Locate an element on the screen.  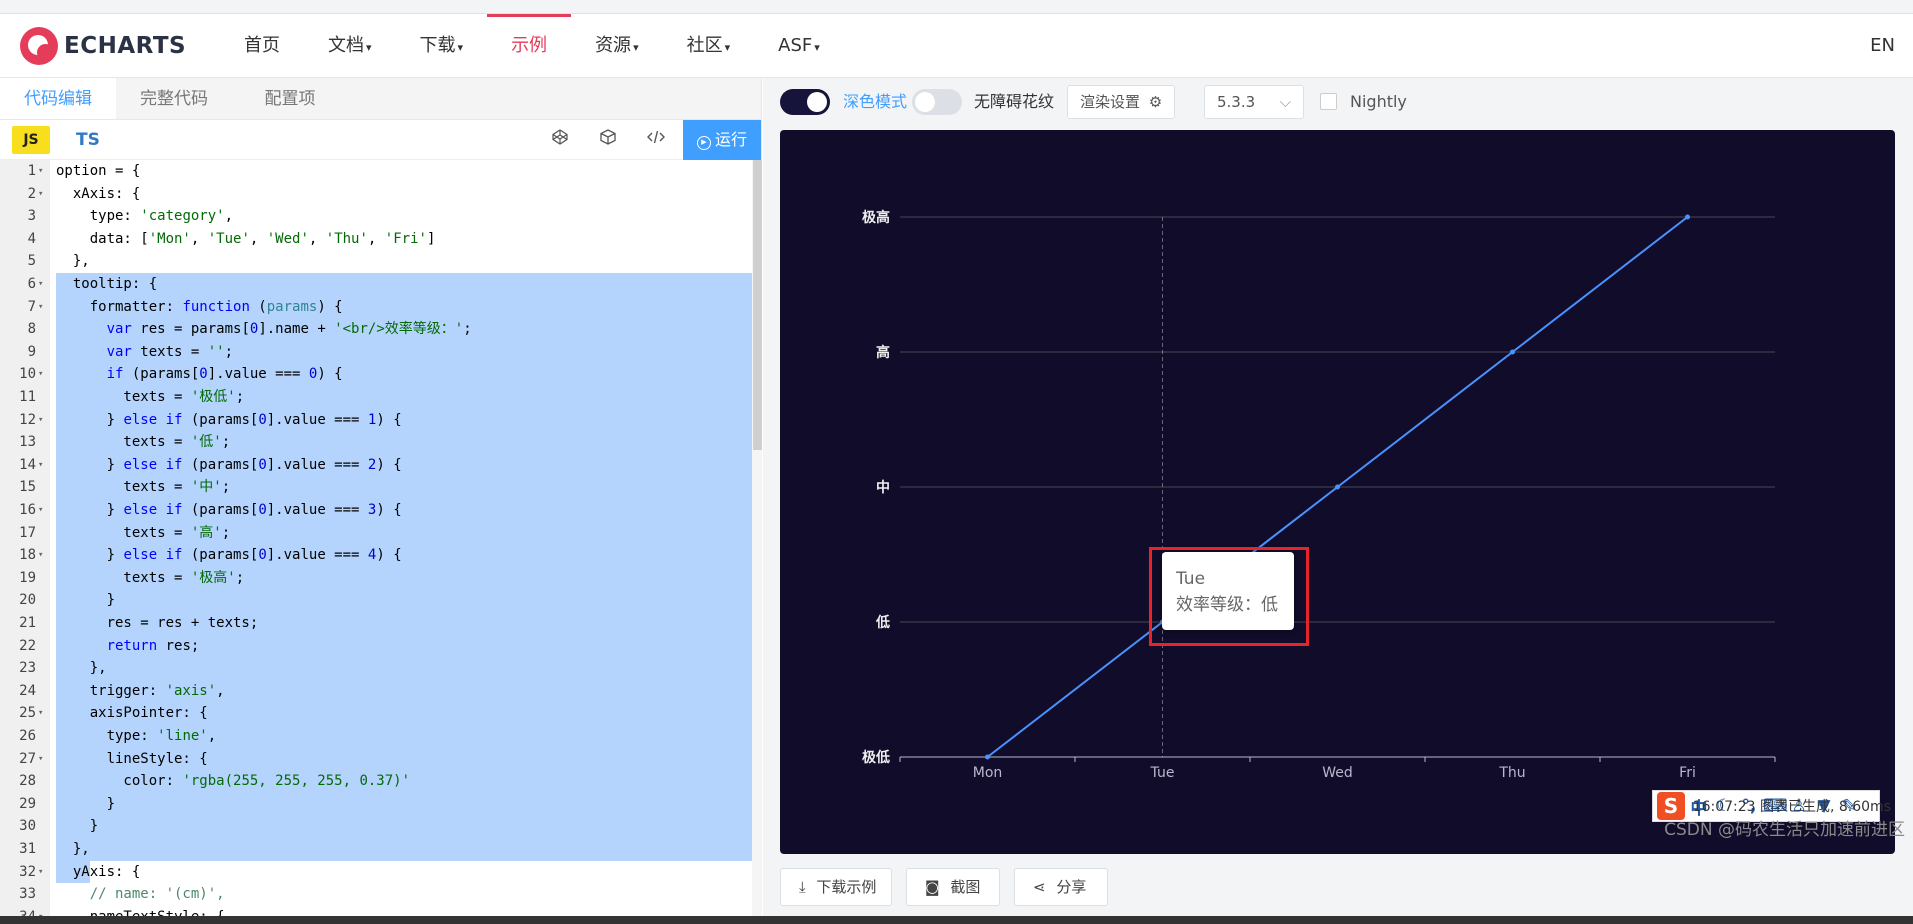
line-number: 31 is located at coordinates (27, 849).